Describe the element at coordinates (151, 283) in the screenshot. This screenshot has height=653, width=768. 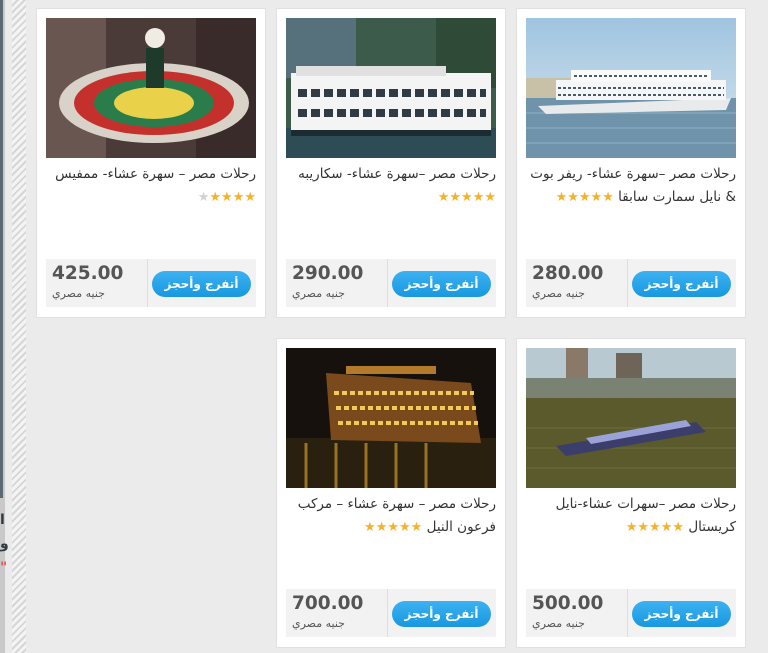
I see `buy-bar: 425.00 جنيه مصري أتفرج وأحجز` at that location.